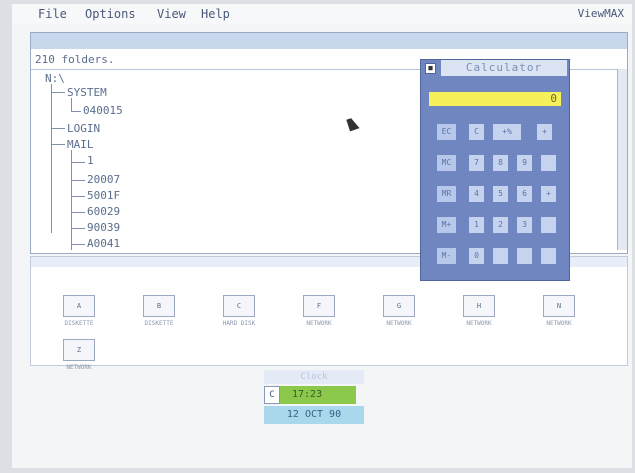  What do you see at coordinates (524, 194) in the screenshot?
I see `calc-key-6: 6` at bounding box center [524, 194].